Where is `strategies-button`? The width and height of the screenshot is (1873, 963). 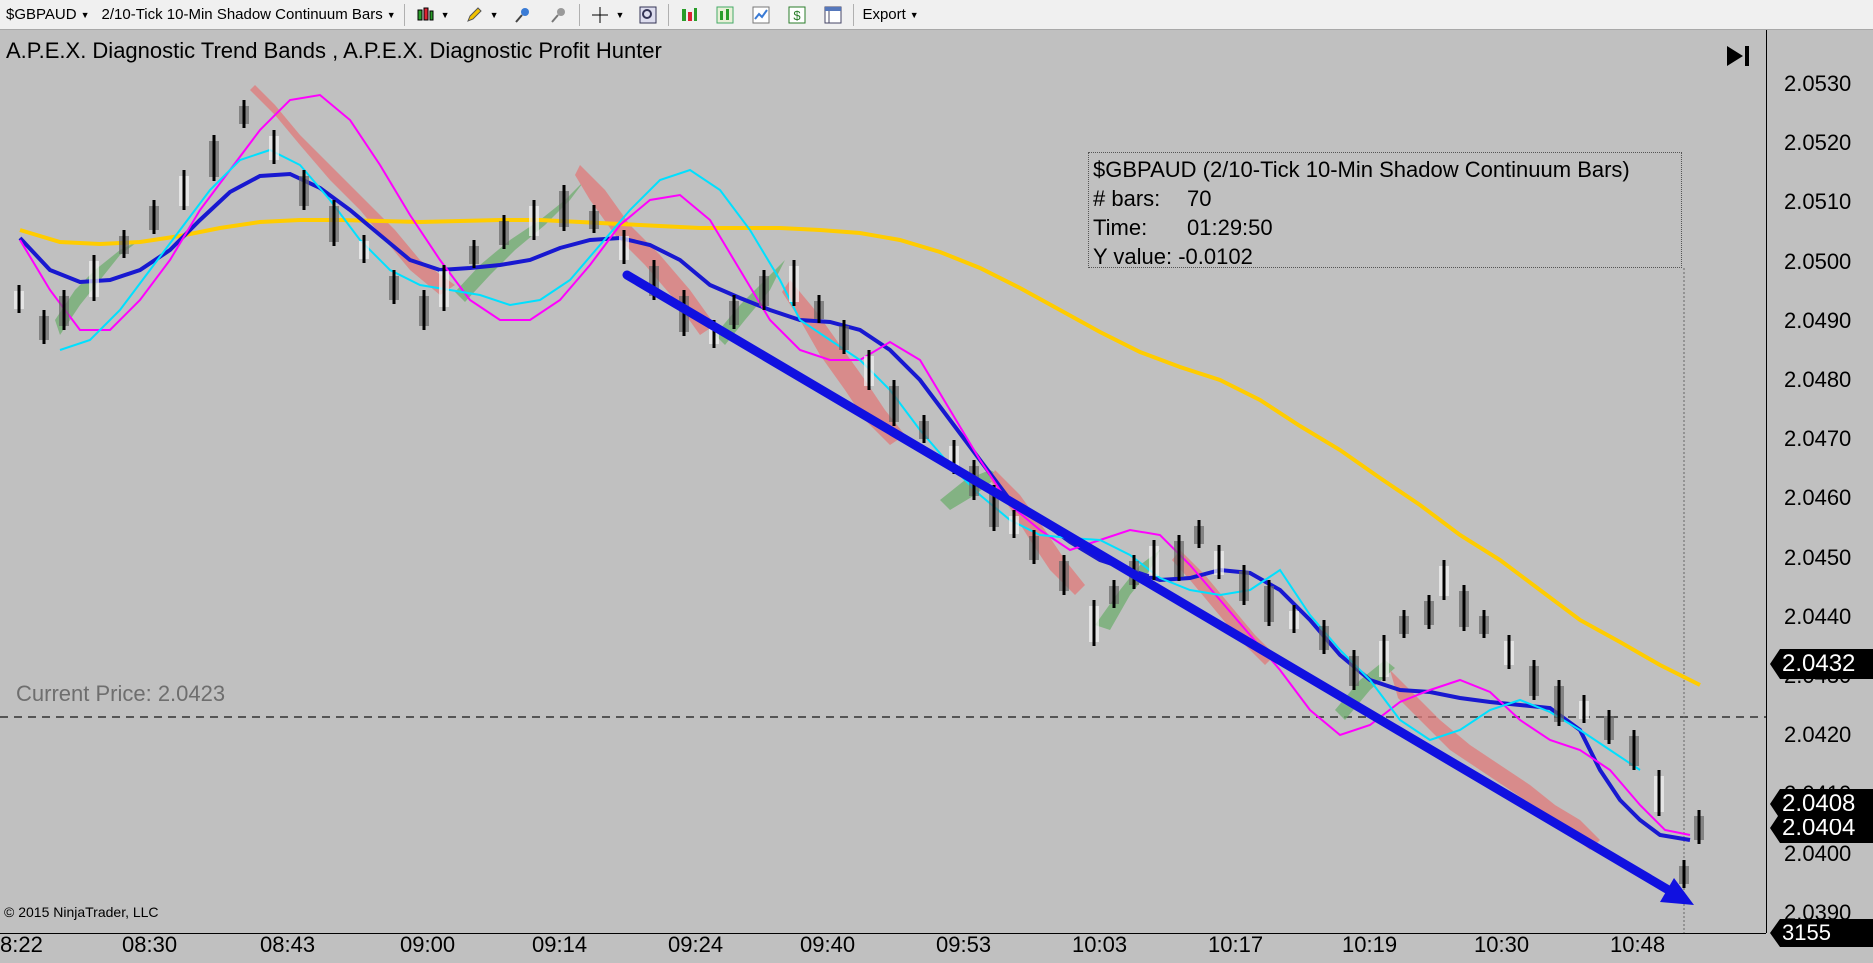
strategies-button is located at coordinates (725, 15).